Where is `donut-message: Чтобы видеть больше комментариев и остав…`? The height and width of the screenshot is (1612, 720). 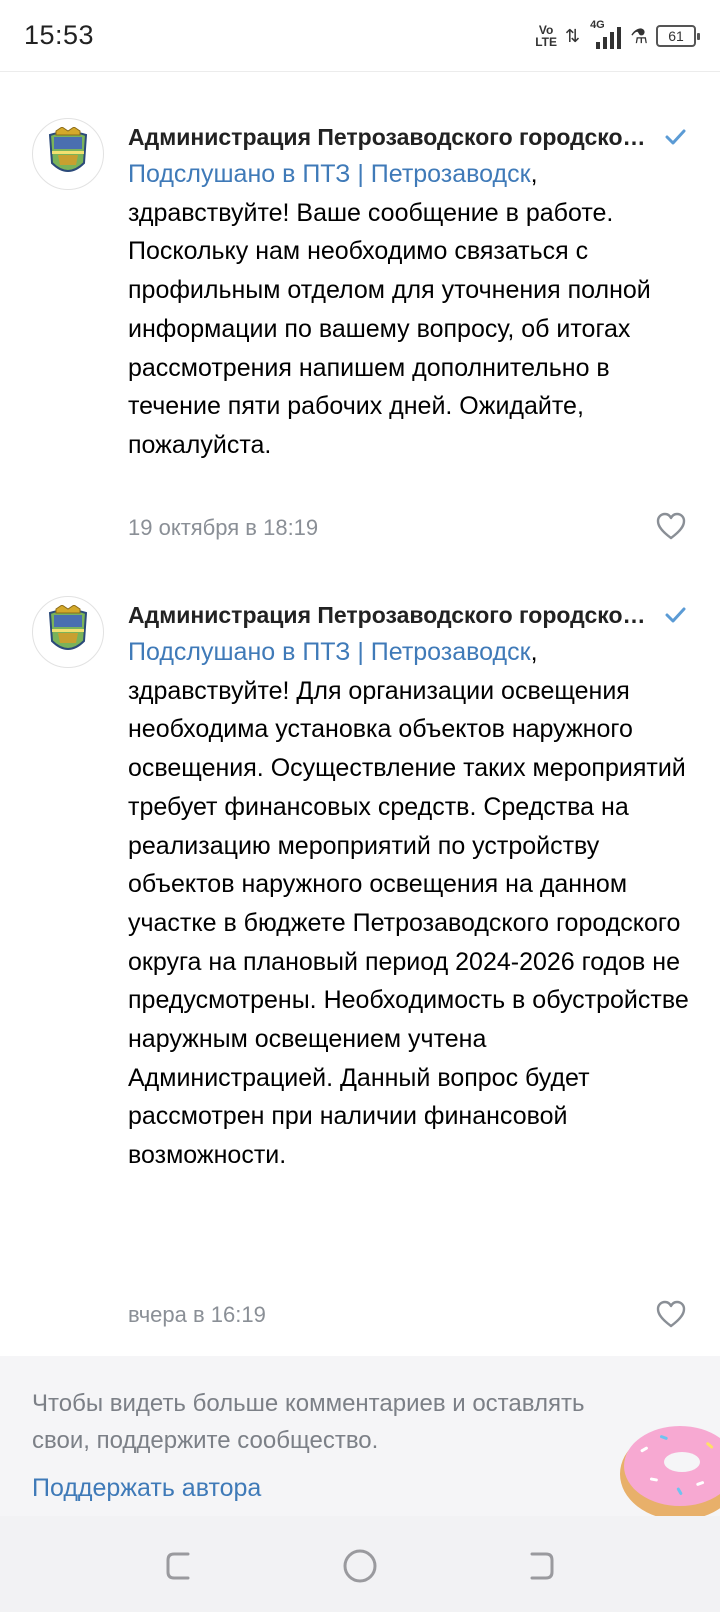
donut-message: Чтобы видеть больше комментариев и остав… is located at coordinates (308, 1422).